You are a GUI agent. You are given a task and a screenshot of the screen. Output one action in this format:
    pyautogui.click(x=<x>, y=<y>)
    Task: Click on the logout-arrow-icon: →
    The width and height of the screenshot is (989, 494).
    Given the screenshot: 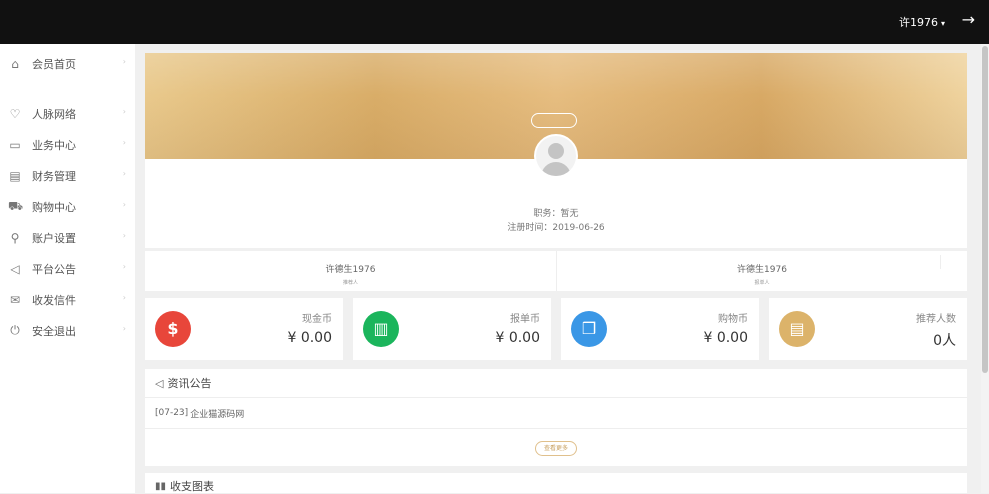 What is the action you would take?
    pyautogui.click(x=968, y=19)
    